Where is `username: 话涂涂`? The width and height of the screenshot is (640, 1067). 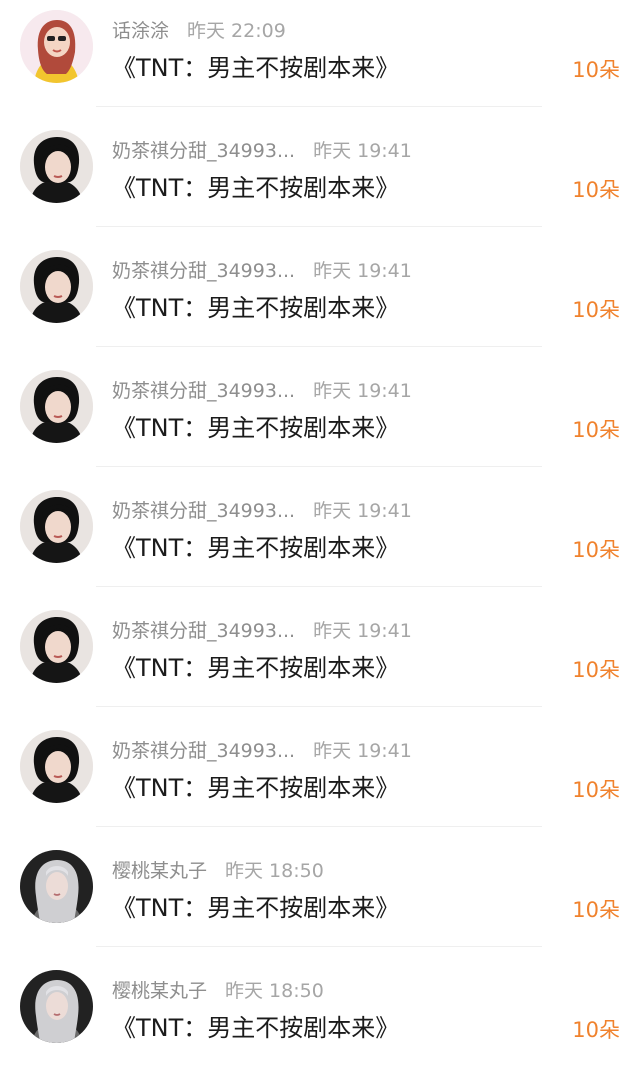
username: 话涂涂 is located at coordinates (140, 29).